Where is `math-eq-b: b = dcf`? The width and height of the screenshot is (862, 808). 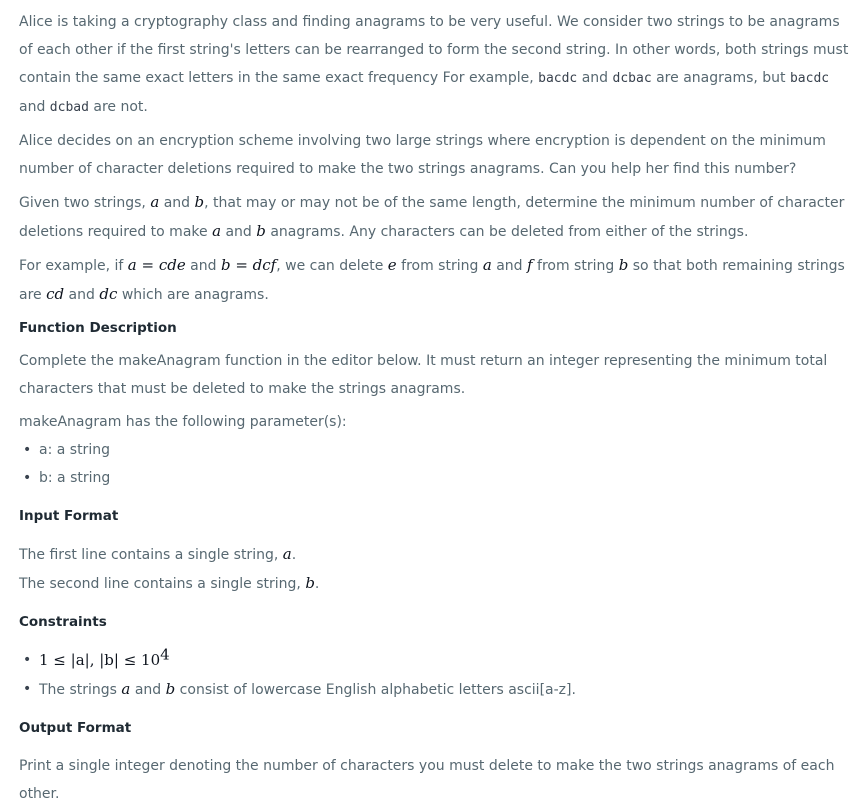 math-eq-b: b = dcf is located at coordinates (248, 265).